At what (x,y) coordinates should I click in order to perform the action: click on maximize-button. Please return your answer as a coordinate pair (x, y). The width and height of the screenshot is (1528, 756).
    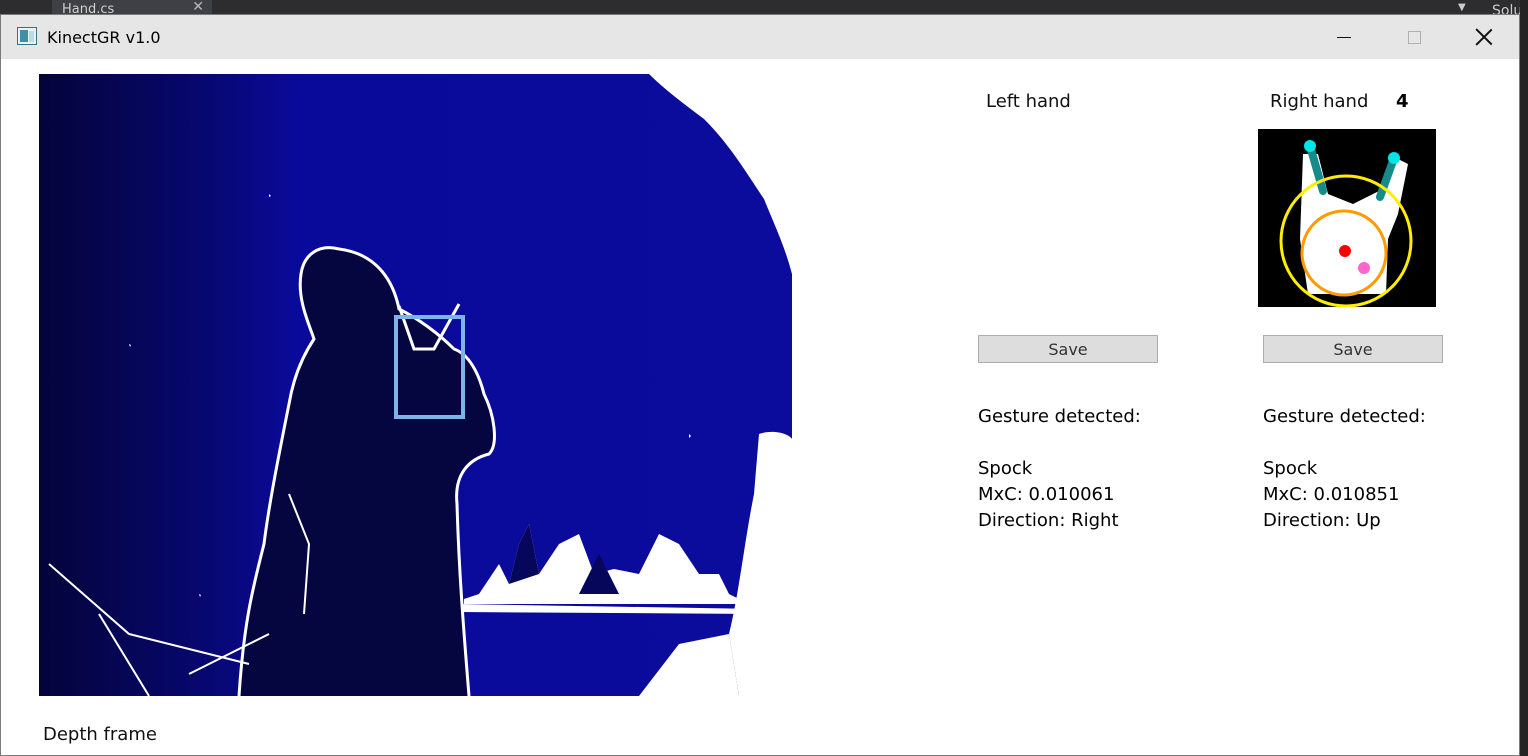
    Looking at the image, I should click on (1414, 37).